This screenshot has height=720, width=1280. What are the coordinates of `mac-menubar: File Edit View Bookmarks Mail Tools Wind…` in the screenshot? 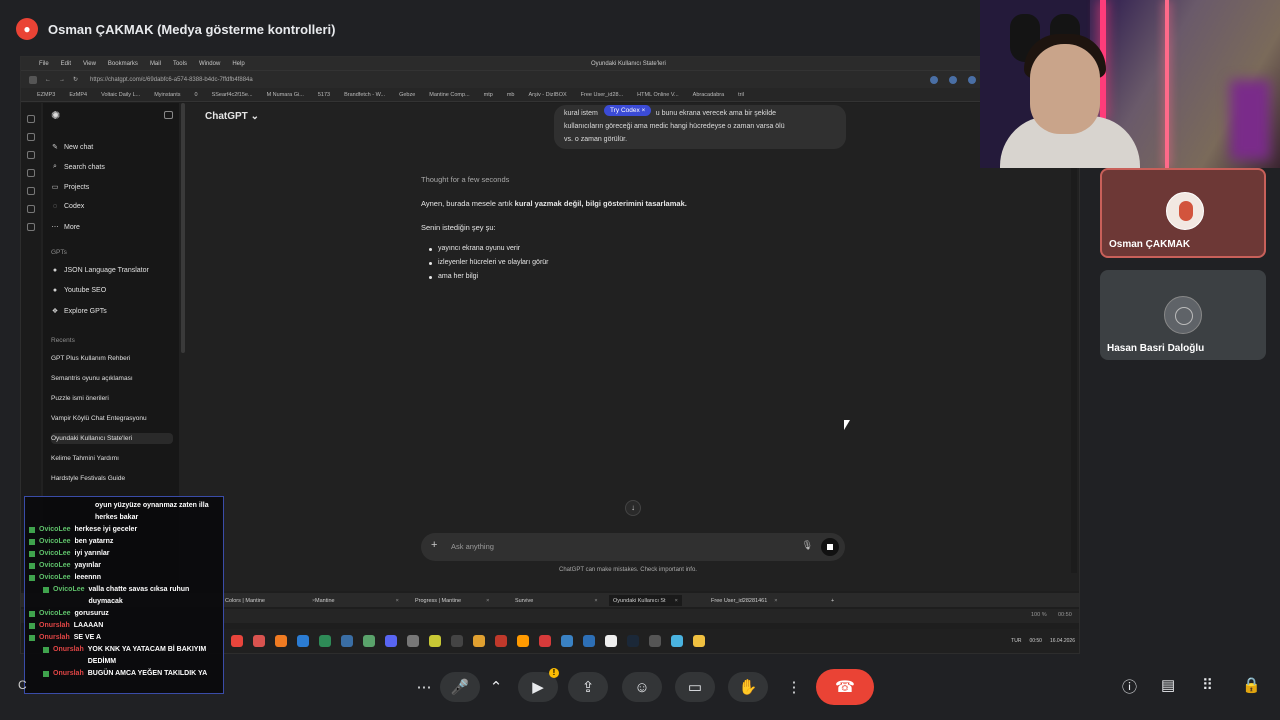 It's located at (550, 63).